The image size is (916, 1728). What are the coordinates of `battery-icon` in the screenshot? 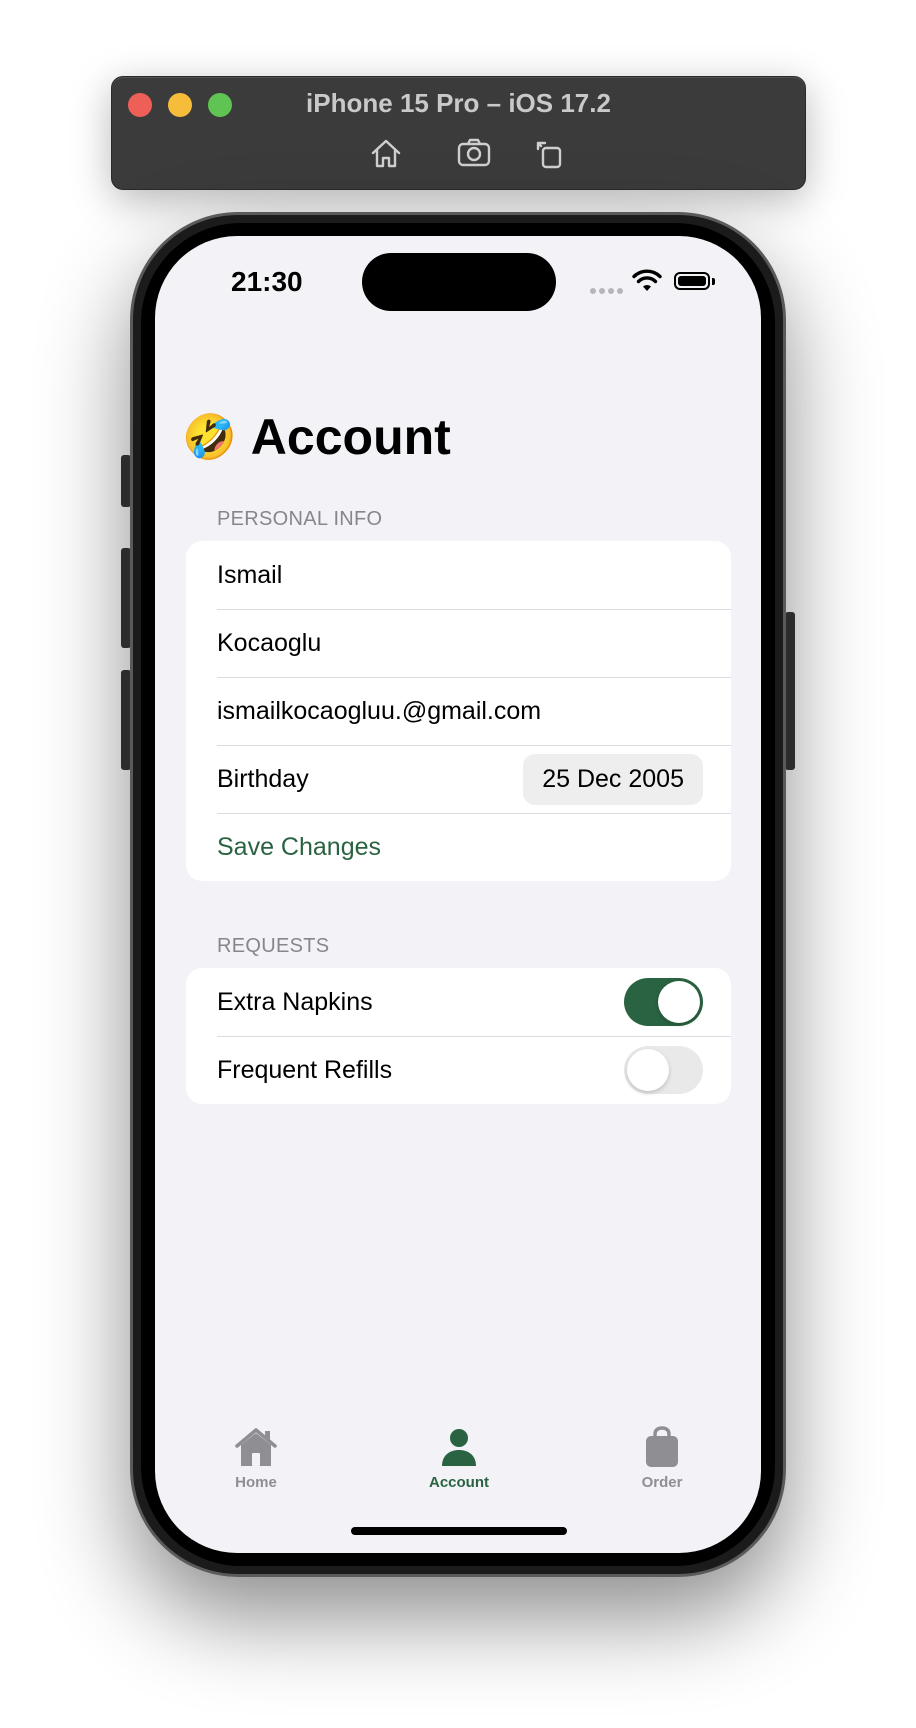 It's located at (692, 281).